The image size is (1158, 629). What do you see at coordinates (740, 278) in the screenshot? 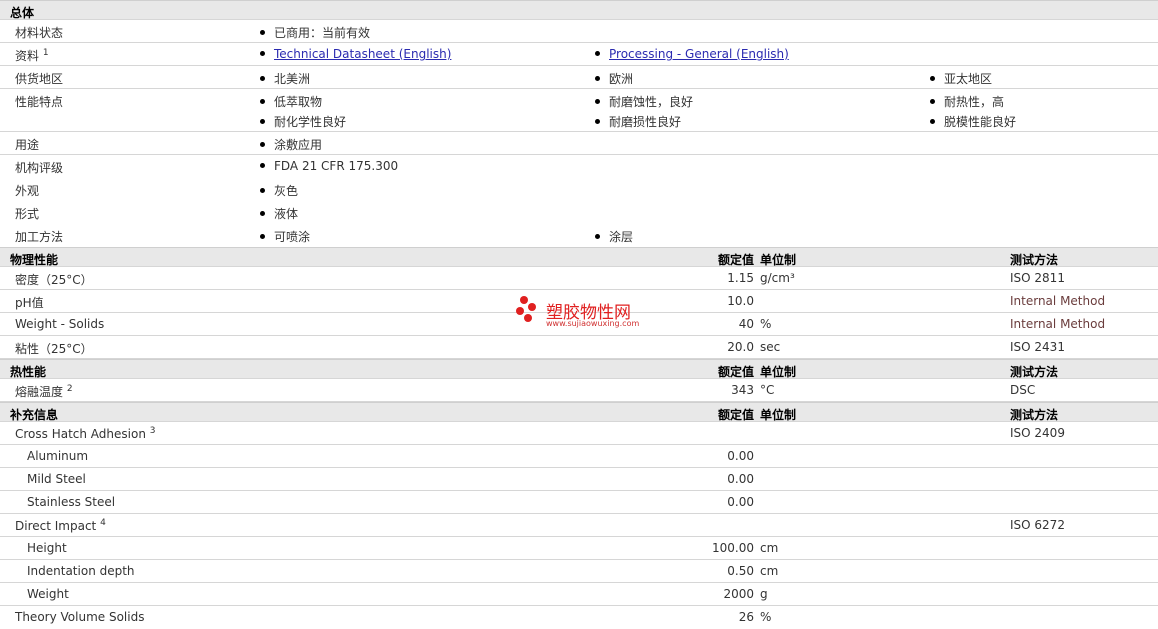
I see `row-value: 1.15` at bounding box center [740, 278].